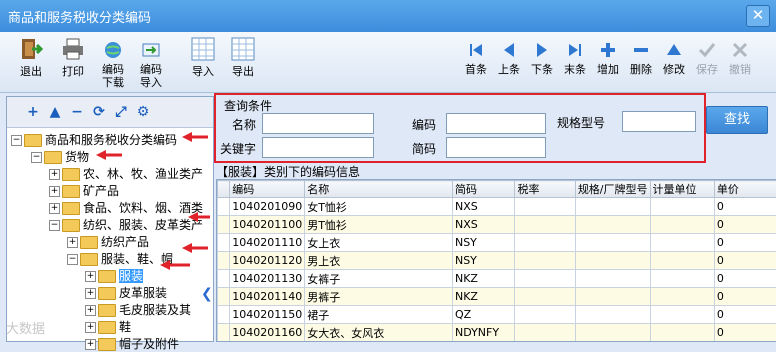 This screenshot has height=352, width=776. I want to click on cell-short-code: NSY, so click(483, 261).